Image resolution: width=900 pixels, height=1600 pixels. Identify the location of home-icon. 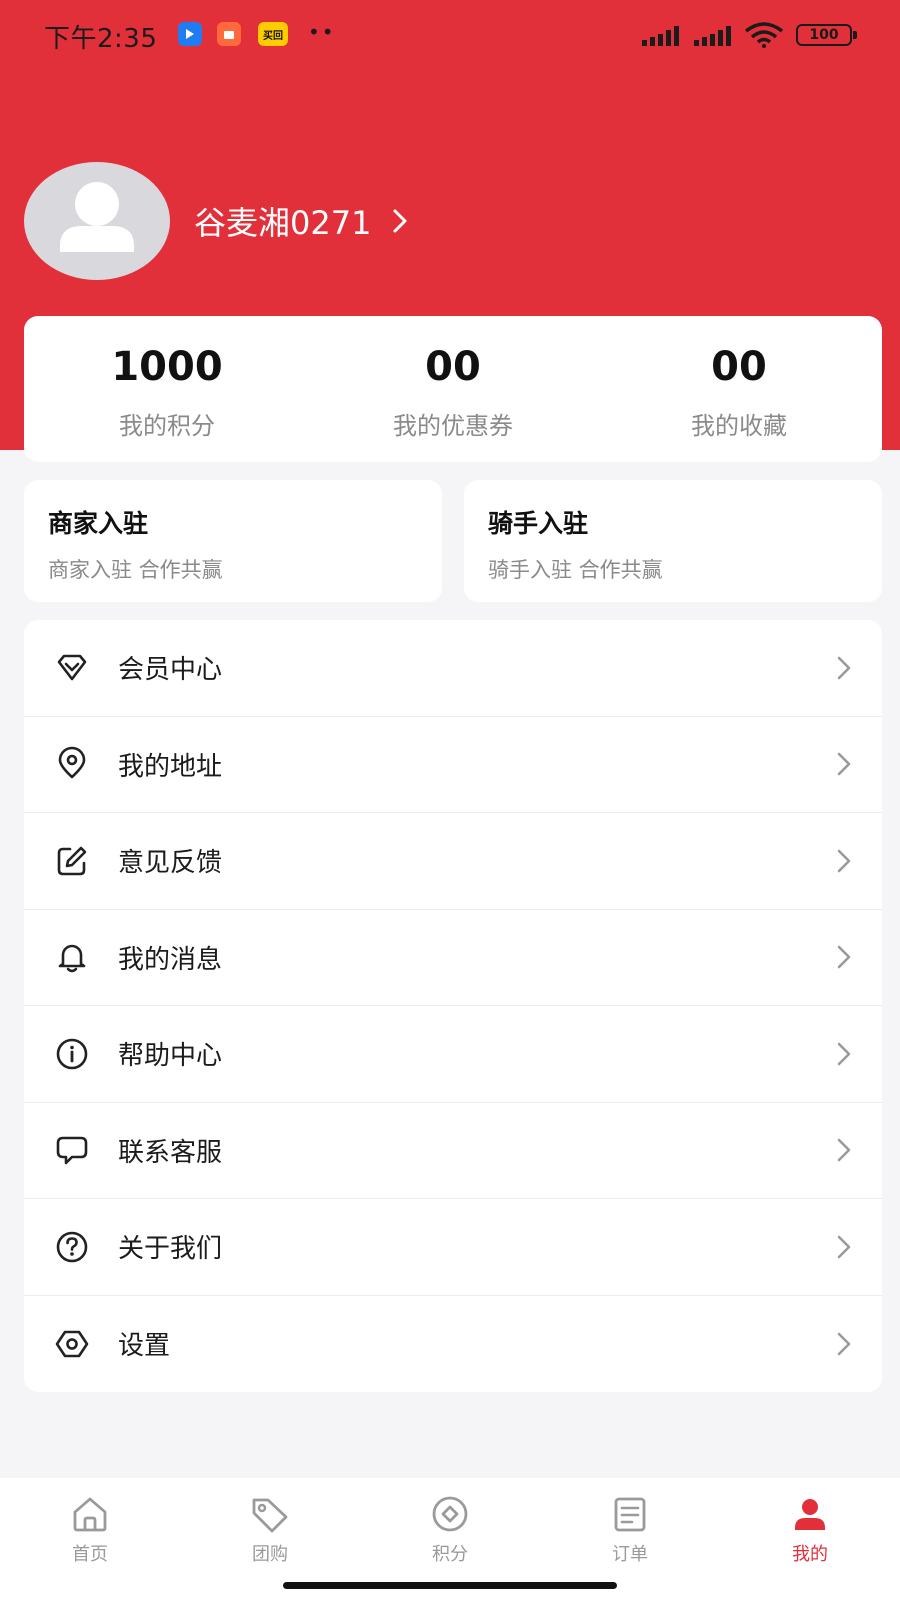
(90, 1514).